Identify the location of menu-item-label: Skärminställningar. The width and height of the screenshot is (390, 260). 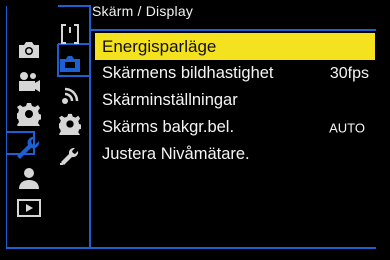
(170, 100).